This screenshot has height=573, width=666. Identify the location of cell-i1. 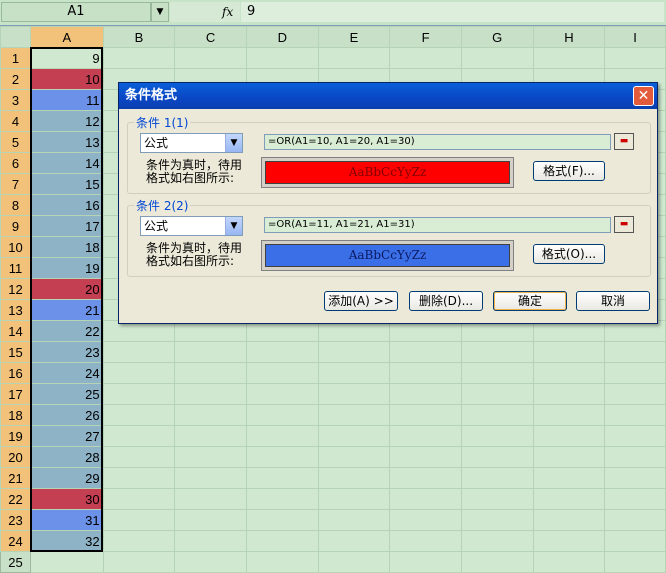
(635, 58).